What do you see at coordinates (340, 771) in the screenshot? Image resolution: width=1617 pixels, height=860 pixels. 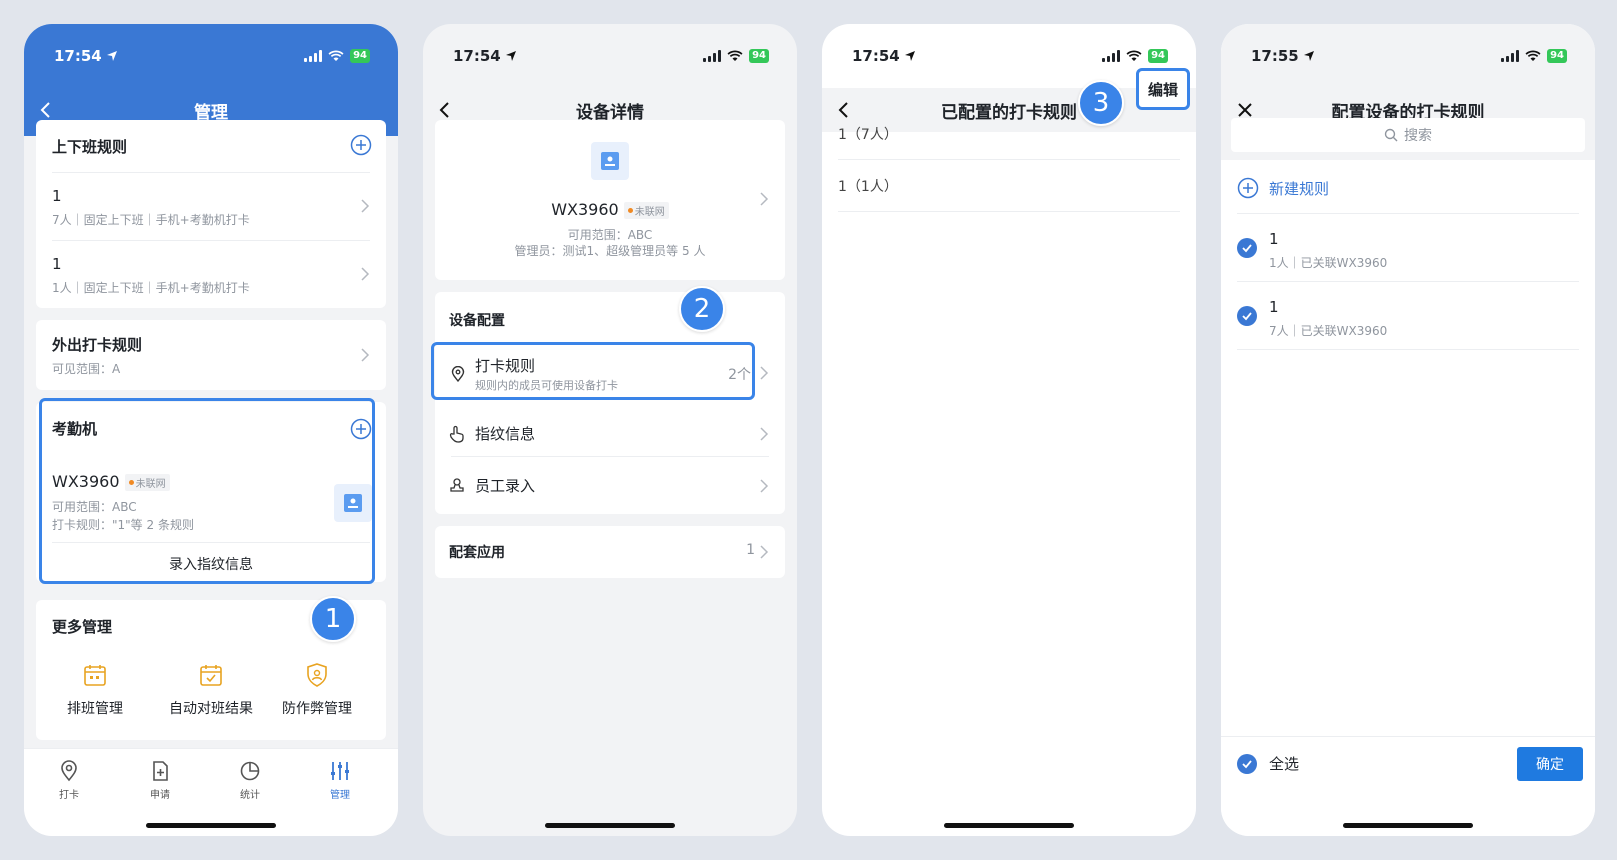 I see `sliders-icon` at bounding box center [340, 771].